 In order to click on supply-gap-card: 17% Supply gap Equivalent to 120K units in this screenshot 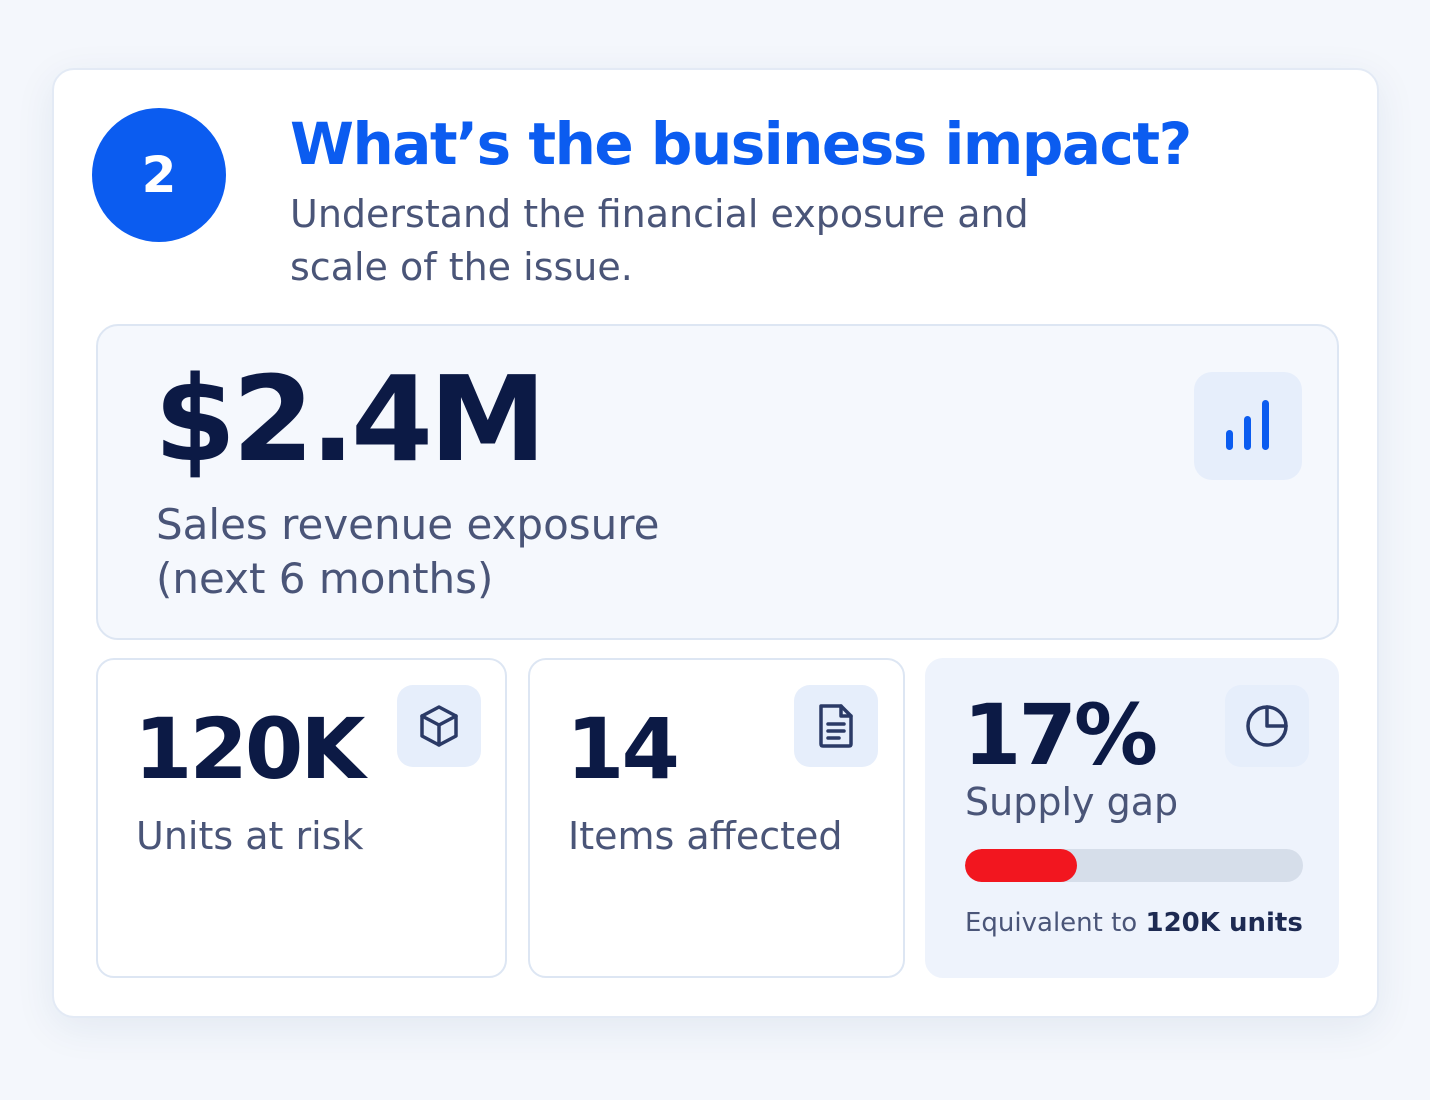, I will do `click(1132, 818)`.